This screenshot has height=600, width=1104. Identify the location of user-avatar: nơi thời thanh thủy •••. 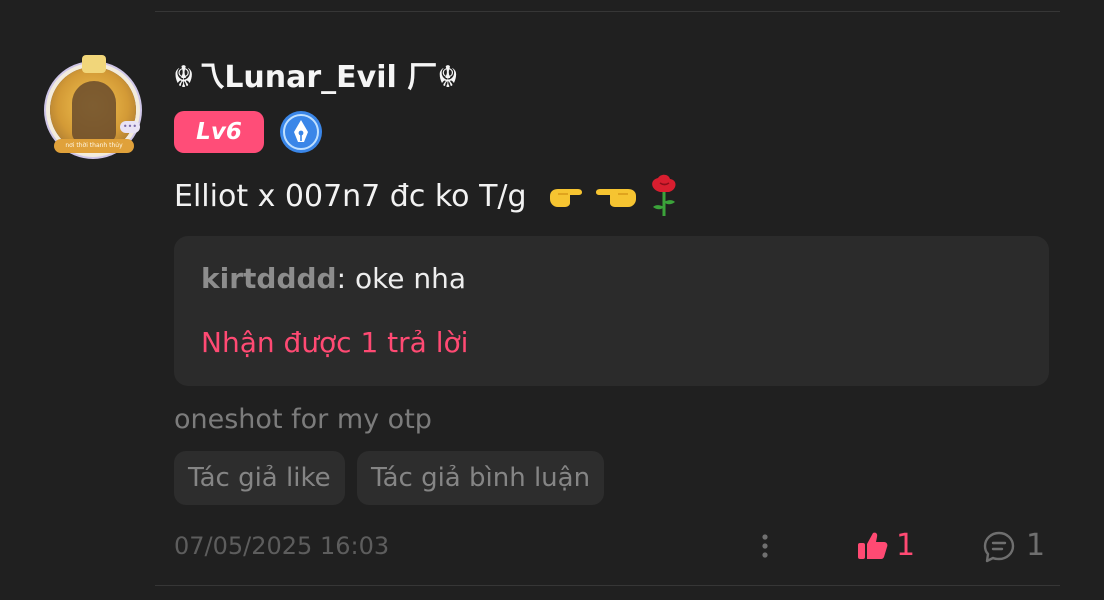
(94, 105).